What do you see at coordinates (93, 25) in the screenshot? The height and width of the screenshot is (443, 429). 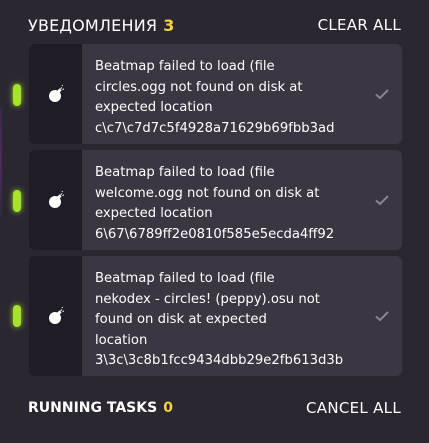 I see `notifications-title: УВЕДОМЛЕНИЯ` at bounding box center [93, 25].